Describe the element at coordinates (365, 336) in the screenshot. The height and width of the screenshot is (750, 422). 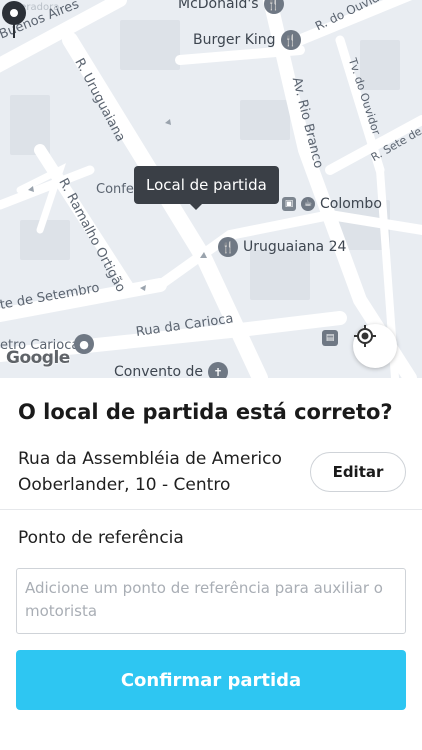
I see `crosshair-icon` at that location.